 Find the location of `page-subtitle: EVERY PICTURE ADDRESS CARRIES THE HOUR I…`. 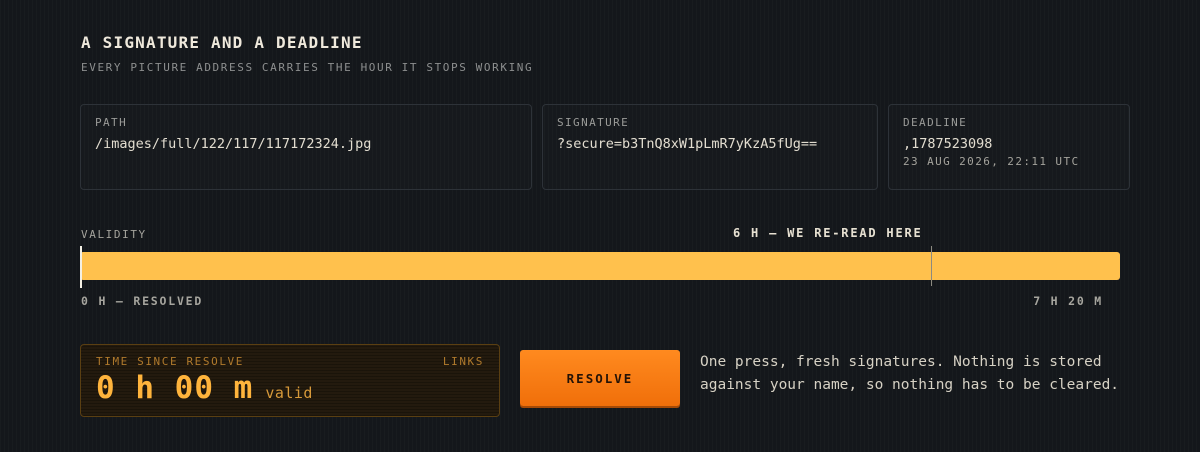

page-subtitle: EVERY PICTURE ADDRESS CARRIES THE HOUR I… is located at coordinates (307, 67).